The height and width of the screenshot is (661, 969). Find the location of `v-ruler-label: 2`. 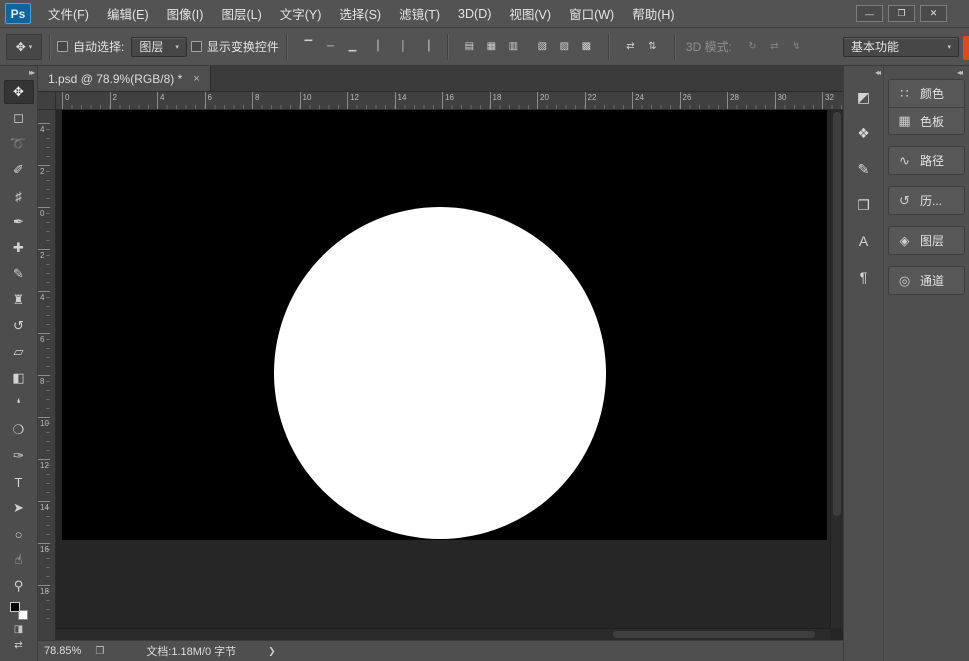

v-ruler-label: 2 is located at coordinates (44, 270).